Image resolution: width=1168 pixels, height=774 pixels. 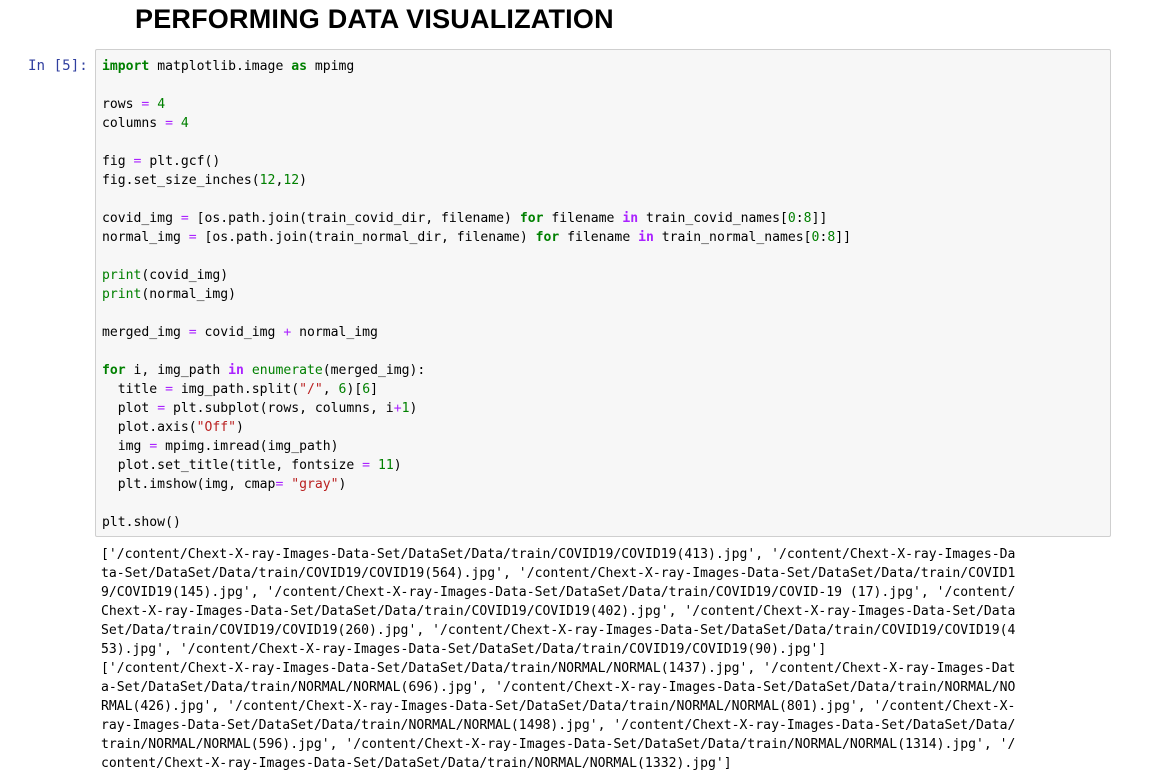 What do you see at coordinates (732, 237) in the screenshot?
I see `code-token: train_normal_names[` at bounding box center [732, 237].